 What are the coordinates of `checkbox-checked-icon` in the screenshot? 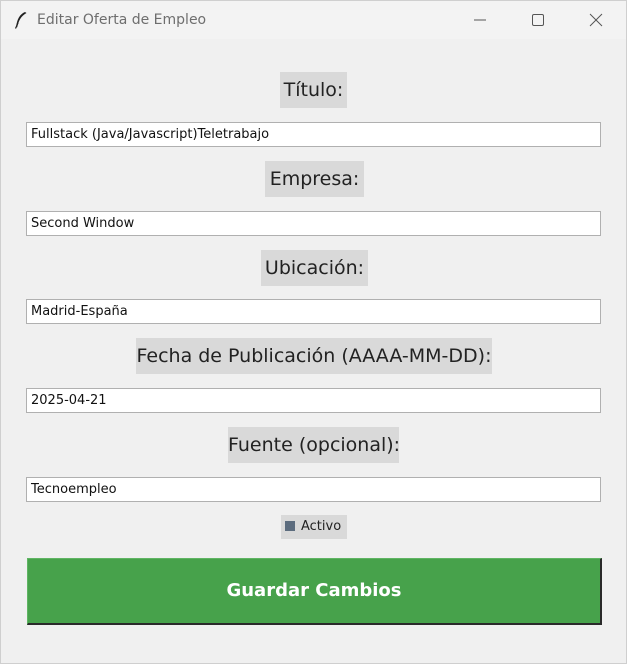 It's located at (290, 526).